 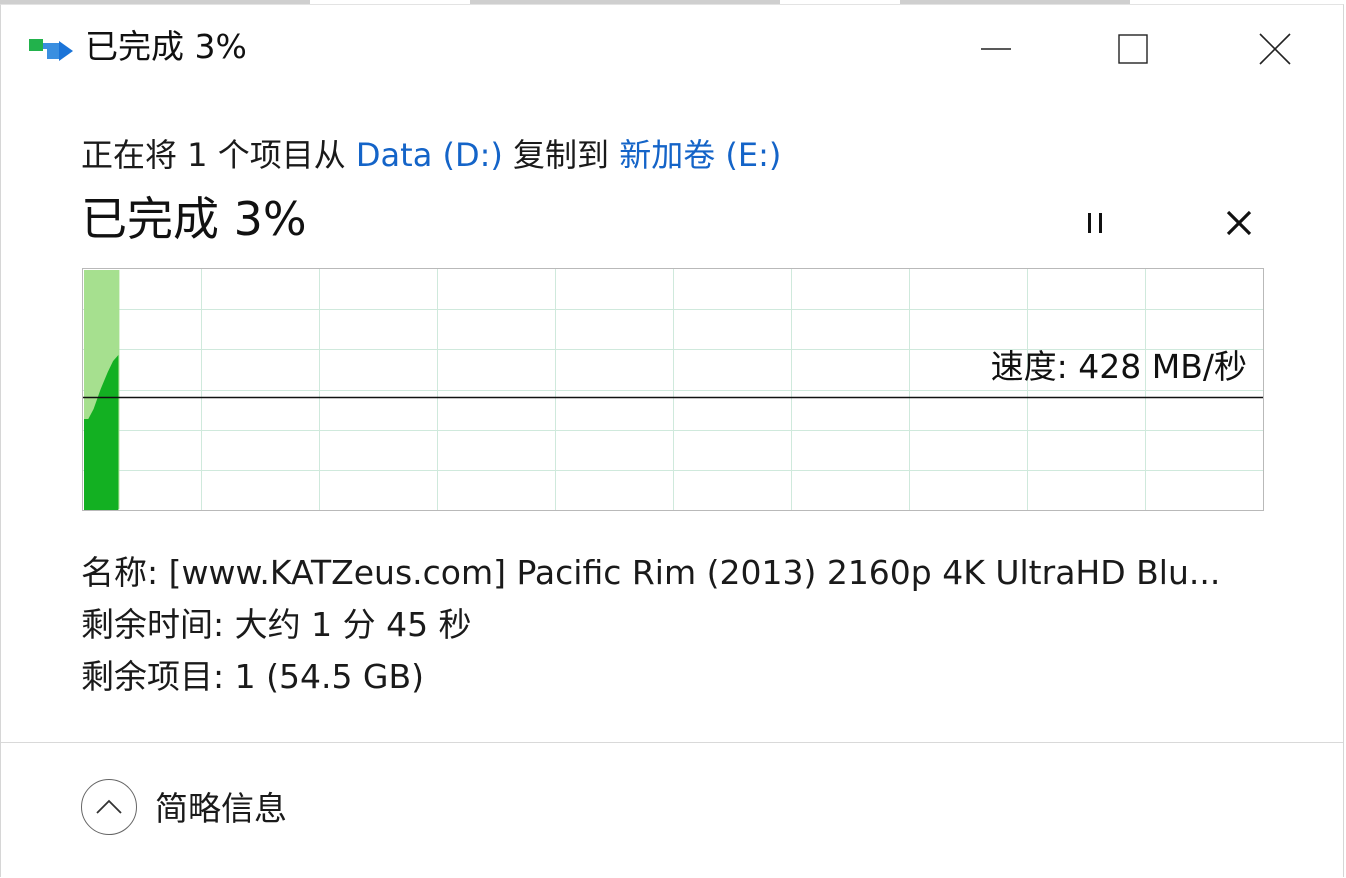 I want to click on progress-status: 已完成 3%, so click(x=194, y=219).